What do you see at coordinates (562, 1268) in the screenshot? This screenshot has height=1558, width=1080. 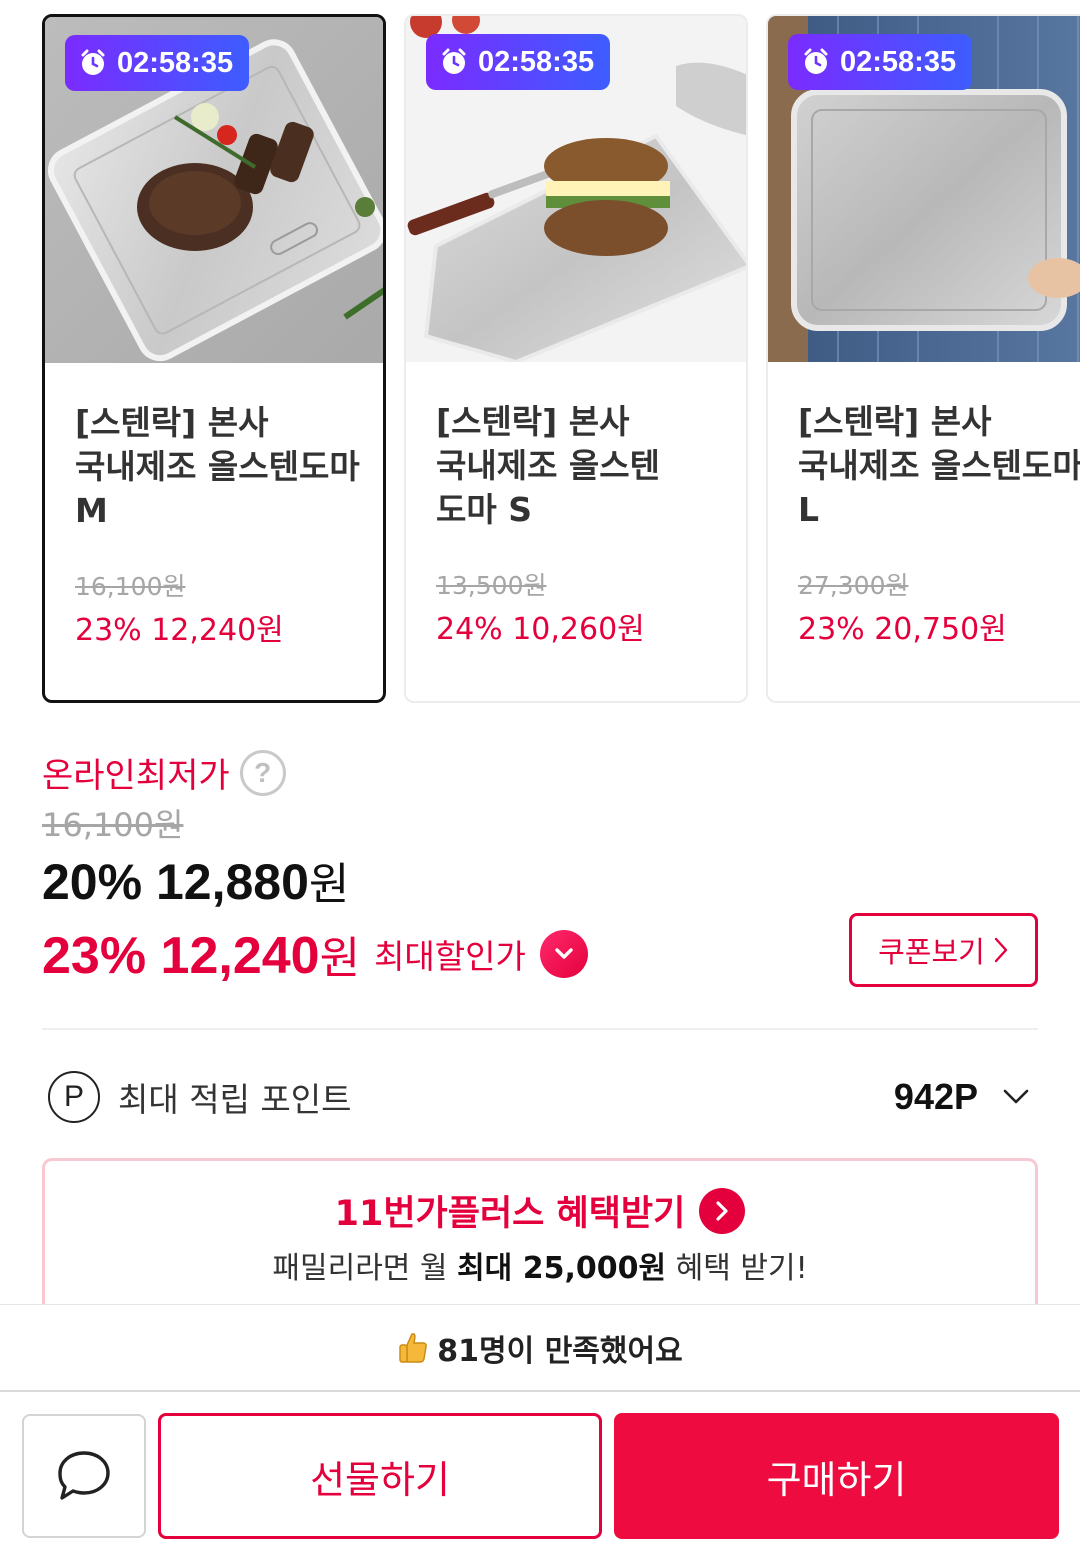 I see `plus-sub-bold: 최대 25,000원` at bounding box center [562, 1268].